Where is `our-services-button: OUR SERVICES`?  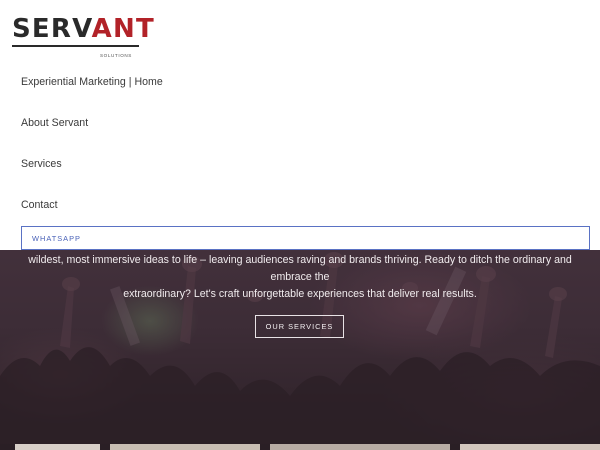 our-services-button: OUR SERVICES is located at coordinates (299, 326).